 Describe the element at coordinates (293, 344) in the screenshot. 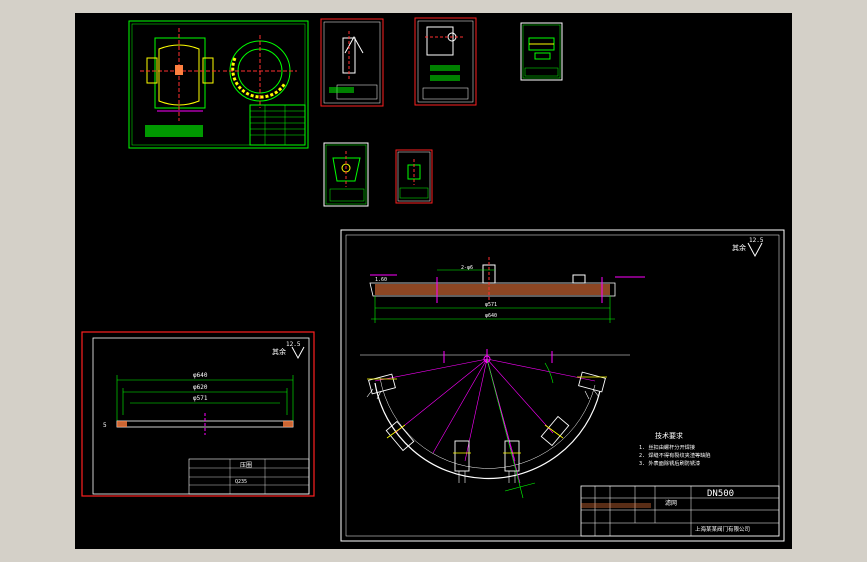

I see `ring-roughness-value: 12.5` at that location.